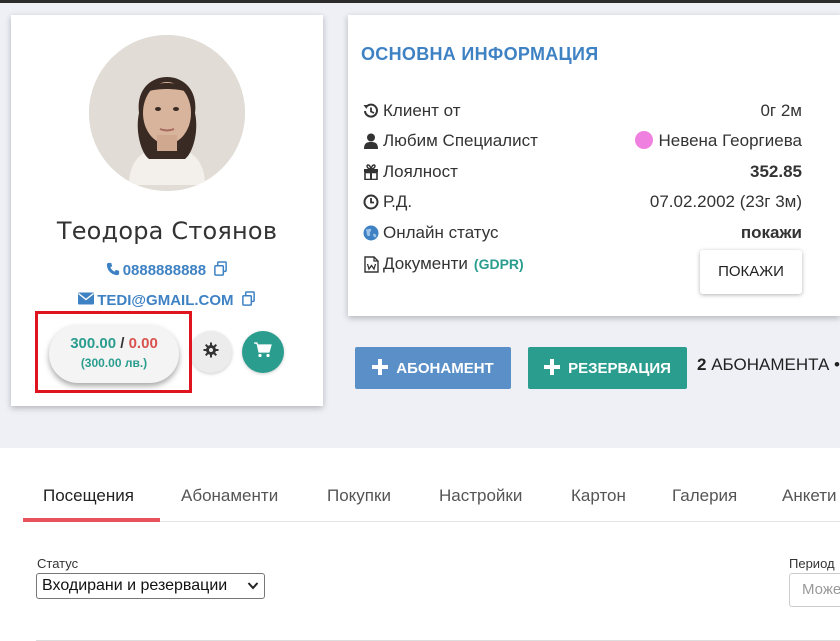  I want to click on tab-visits: Посещения, so click(88, 496).